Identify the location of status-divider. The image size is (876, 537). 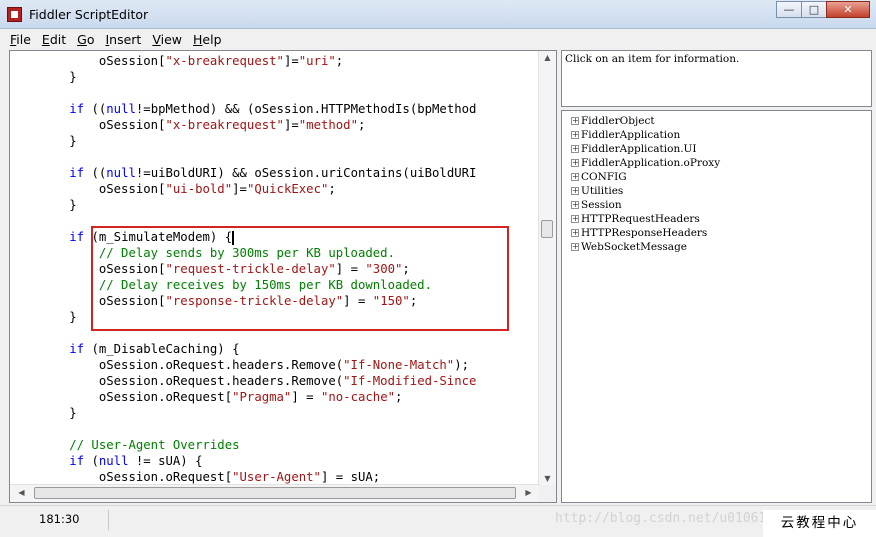
(108, 520).